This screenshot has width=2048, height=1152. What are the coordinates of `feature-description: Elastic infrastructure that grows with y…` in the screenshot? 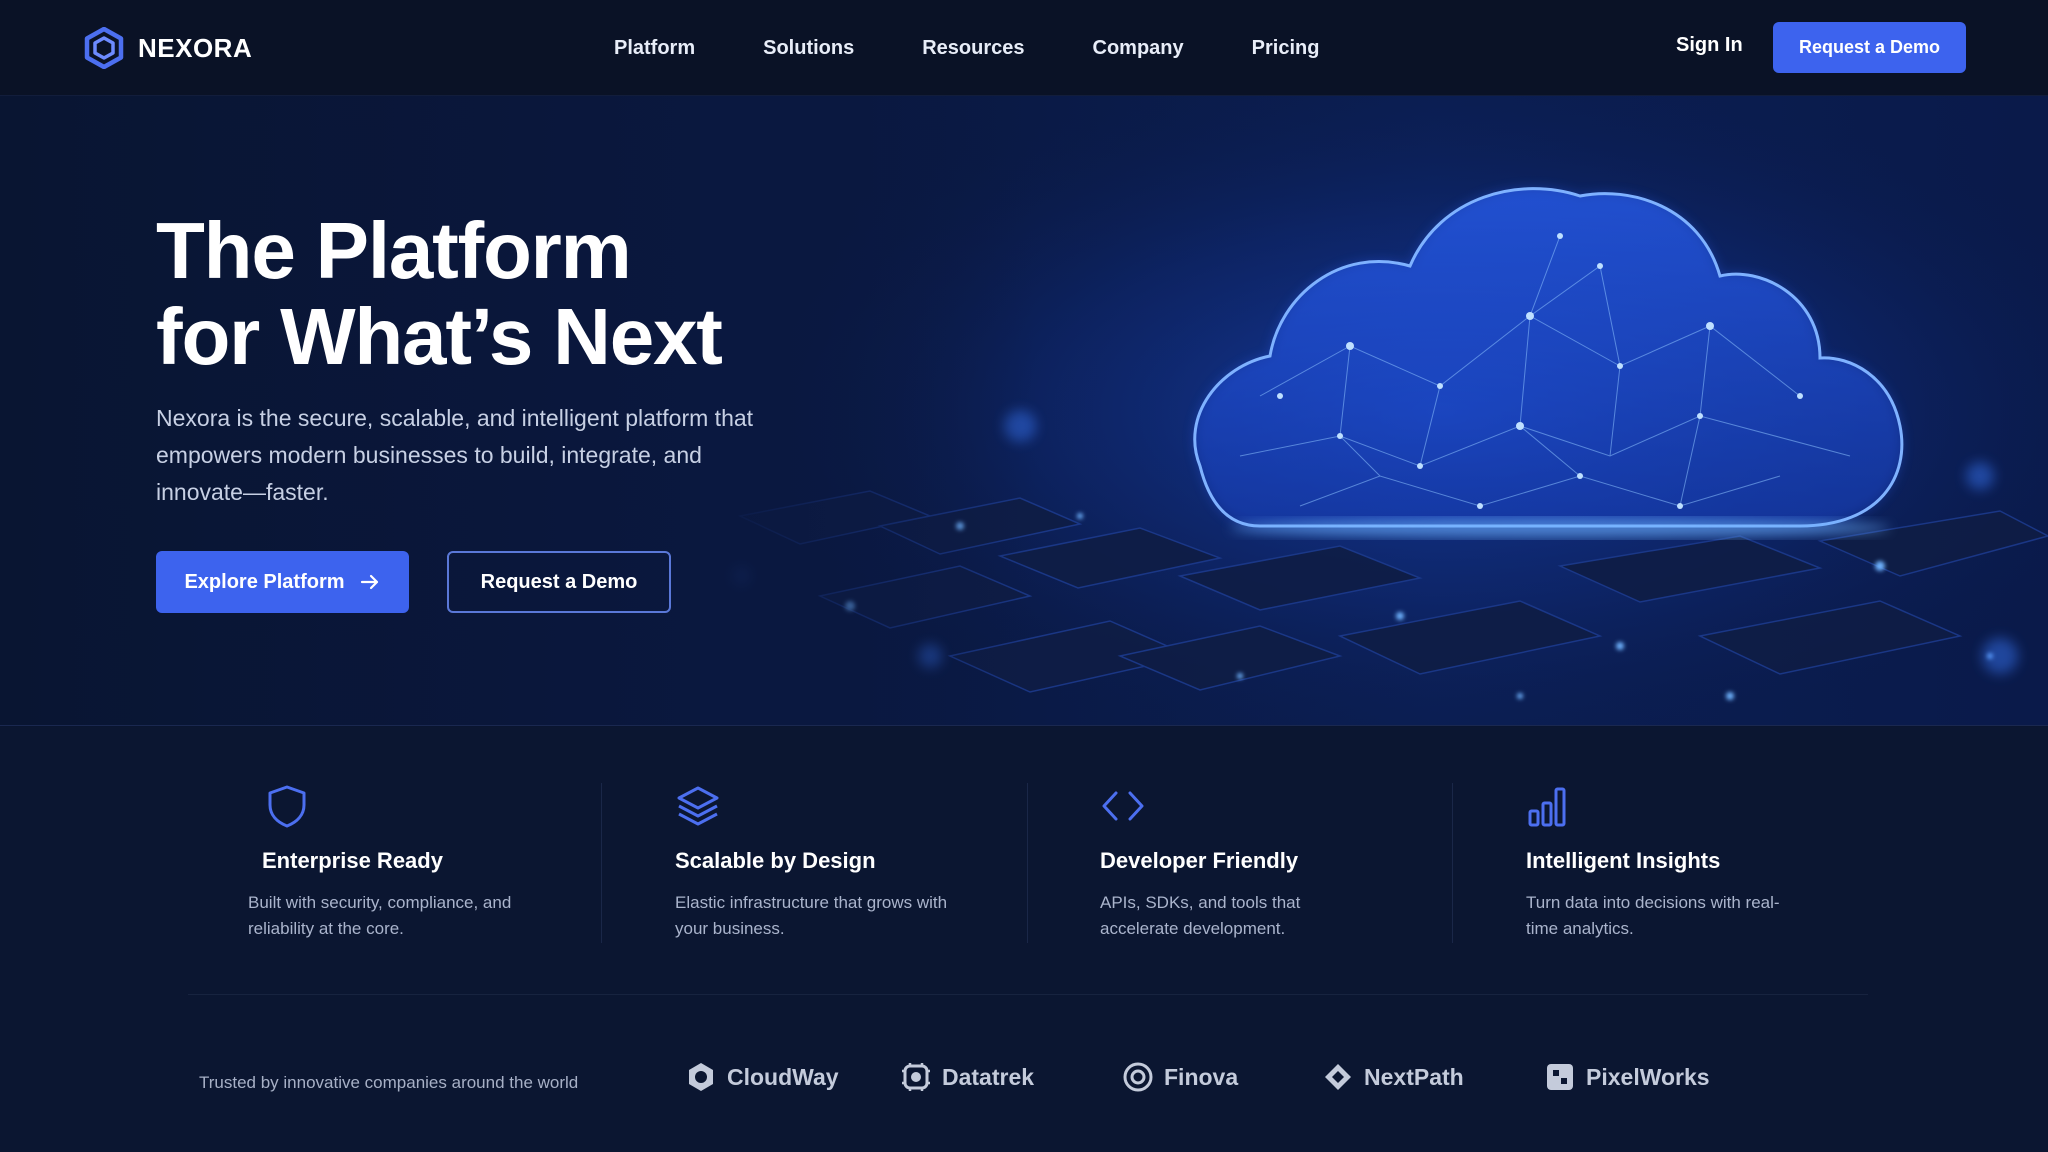 It's located at (811, 915).